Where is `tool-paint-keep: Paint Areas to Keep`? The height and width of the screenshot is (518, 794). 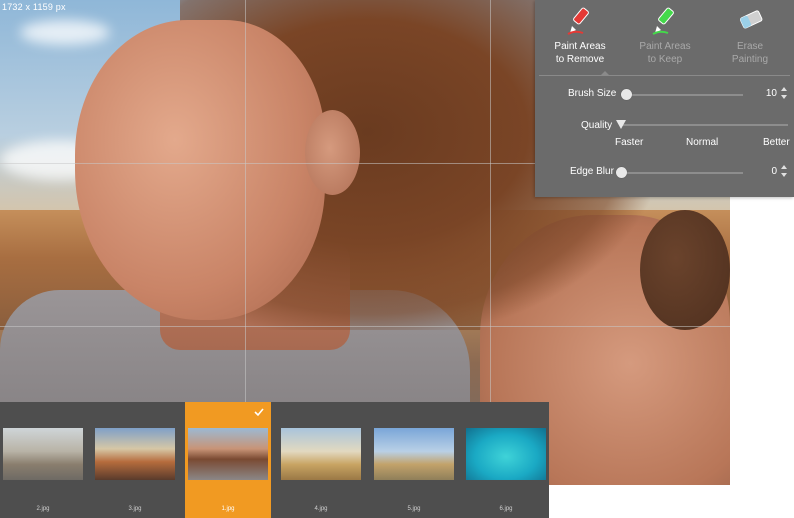 tool-paint-keep: Paint Areas to Keep is located at coordinates (665, 36).